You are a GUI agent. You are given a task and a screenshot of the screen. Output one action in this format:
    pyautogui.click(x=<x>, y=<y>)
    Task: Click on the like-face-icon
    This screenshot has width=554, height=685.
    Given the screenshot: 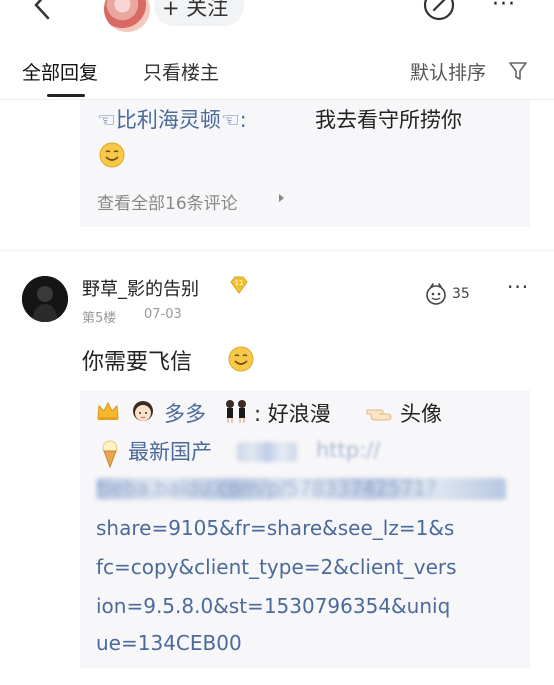 What is the action you would take?
    pyautogui.click(x=436, y=294)
    